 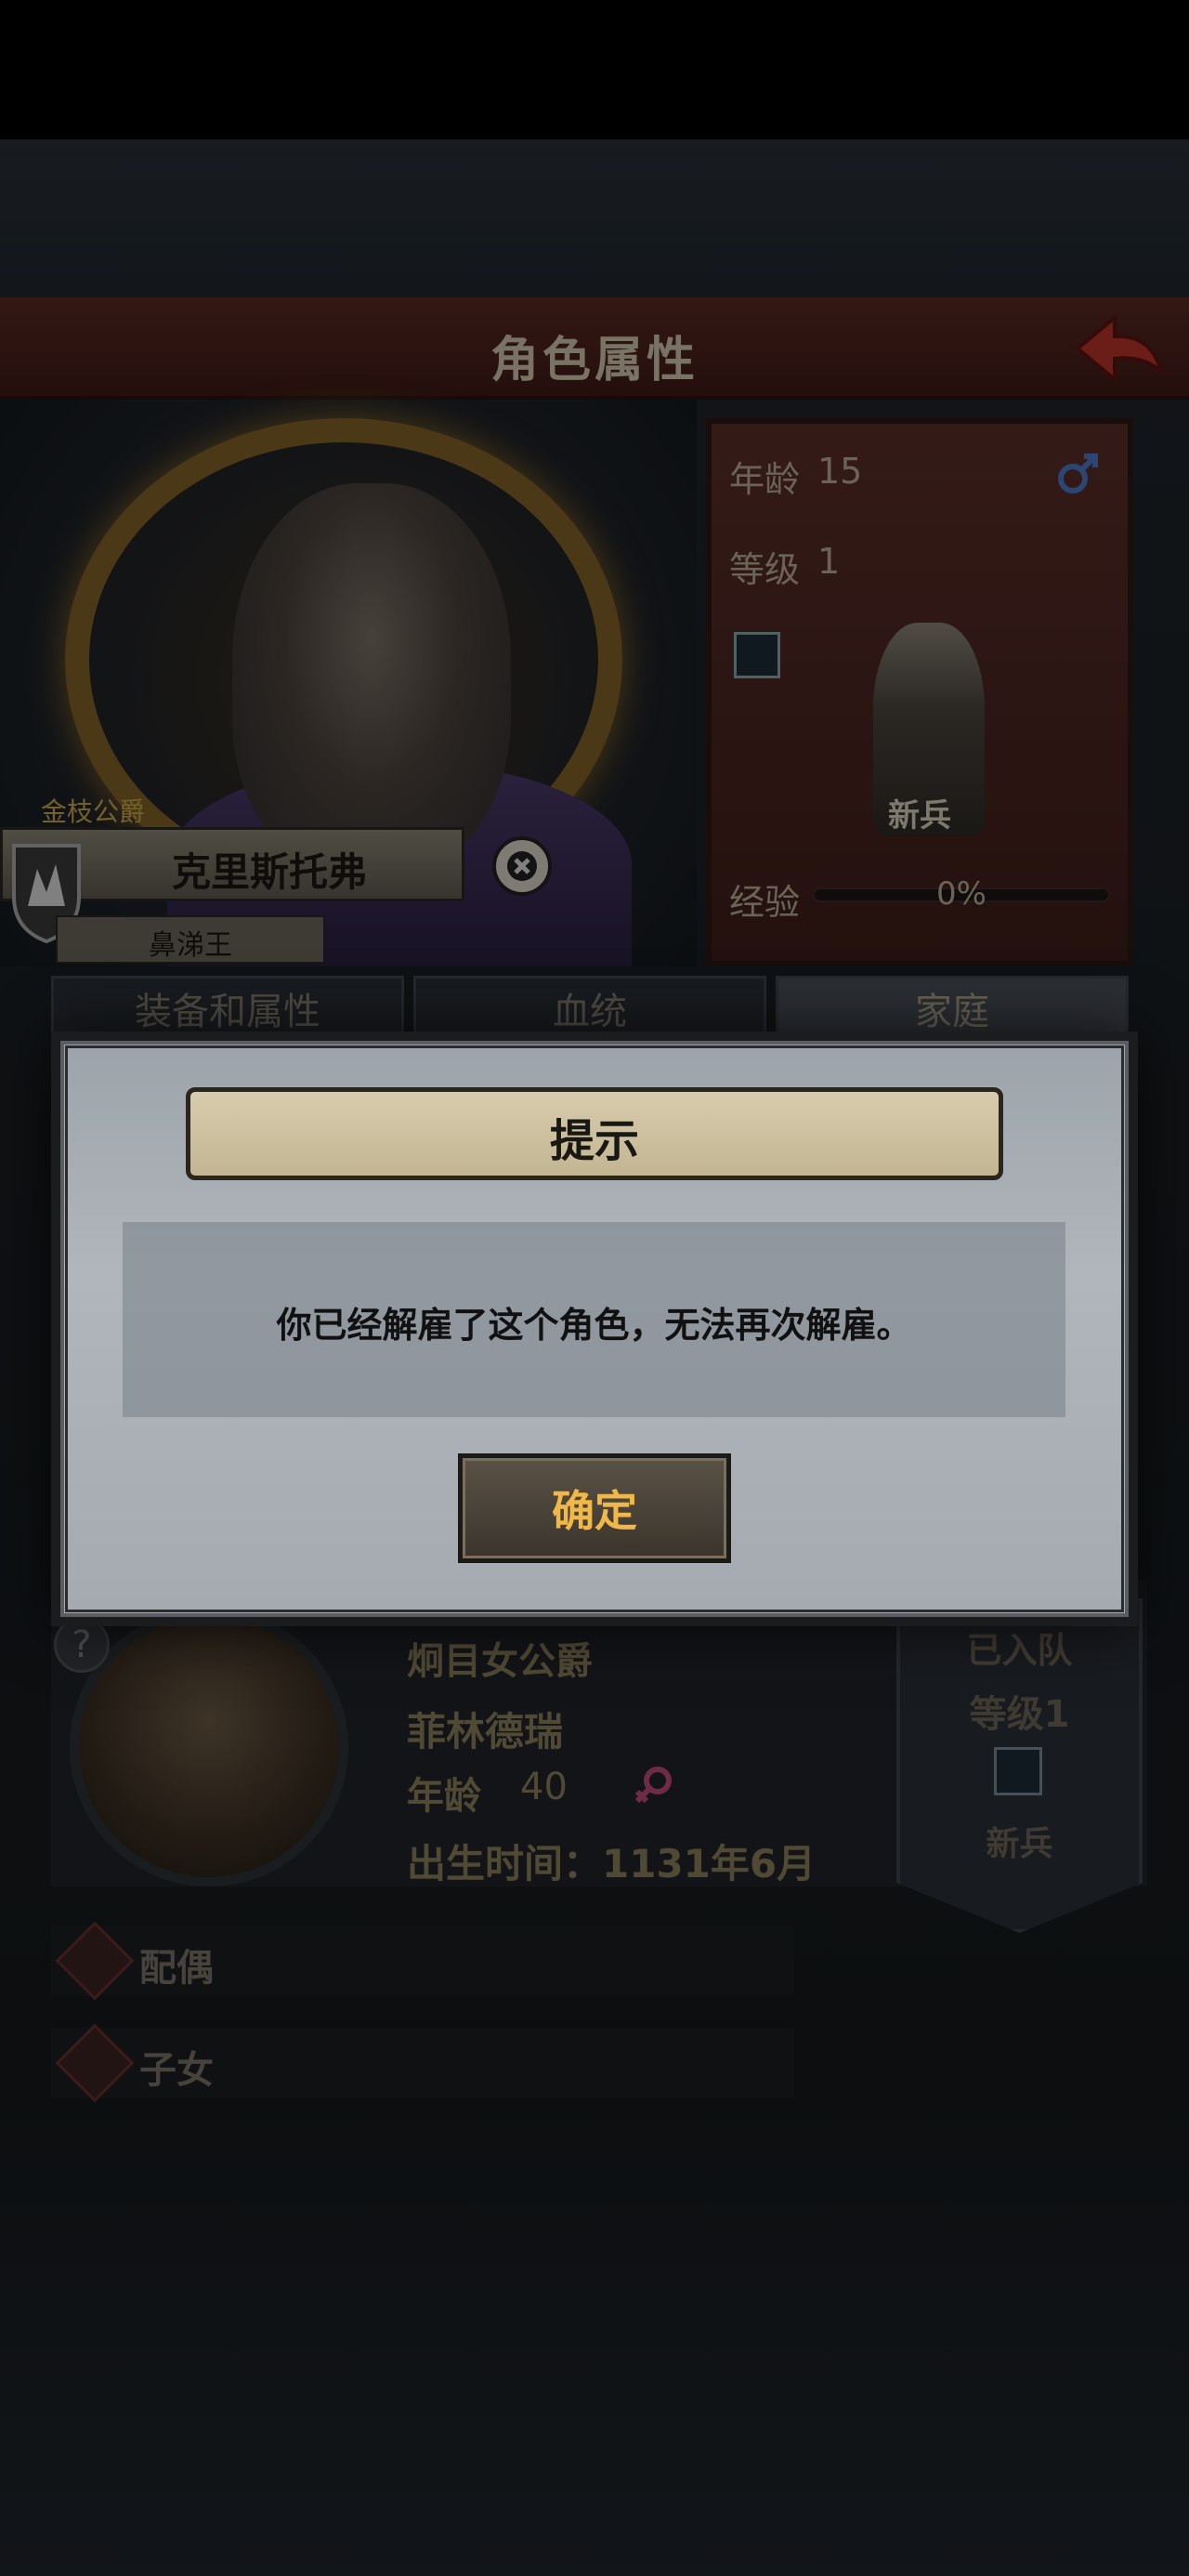 What do you see at coordinates (594, 1325) in the screenshot?
I see `dialog-message: 你已经解雇了这个角色，无法再次解雇。` at bounding box center [594, 1325].